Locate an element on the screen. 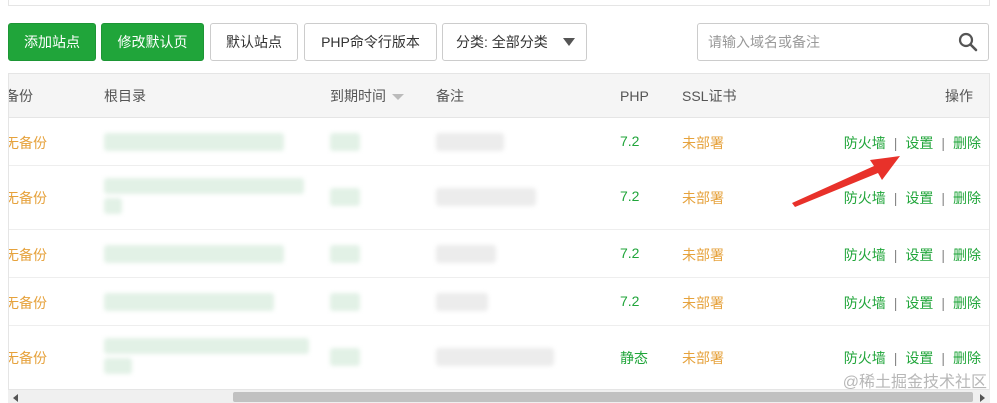  search-box is located at coordinates (843, 42).